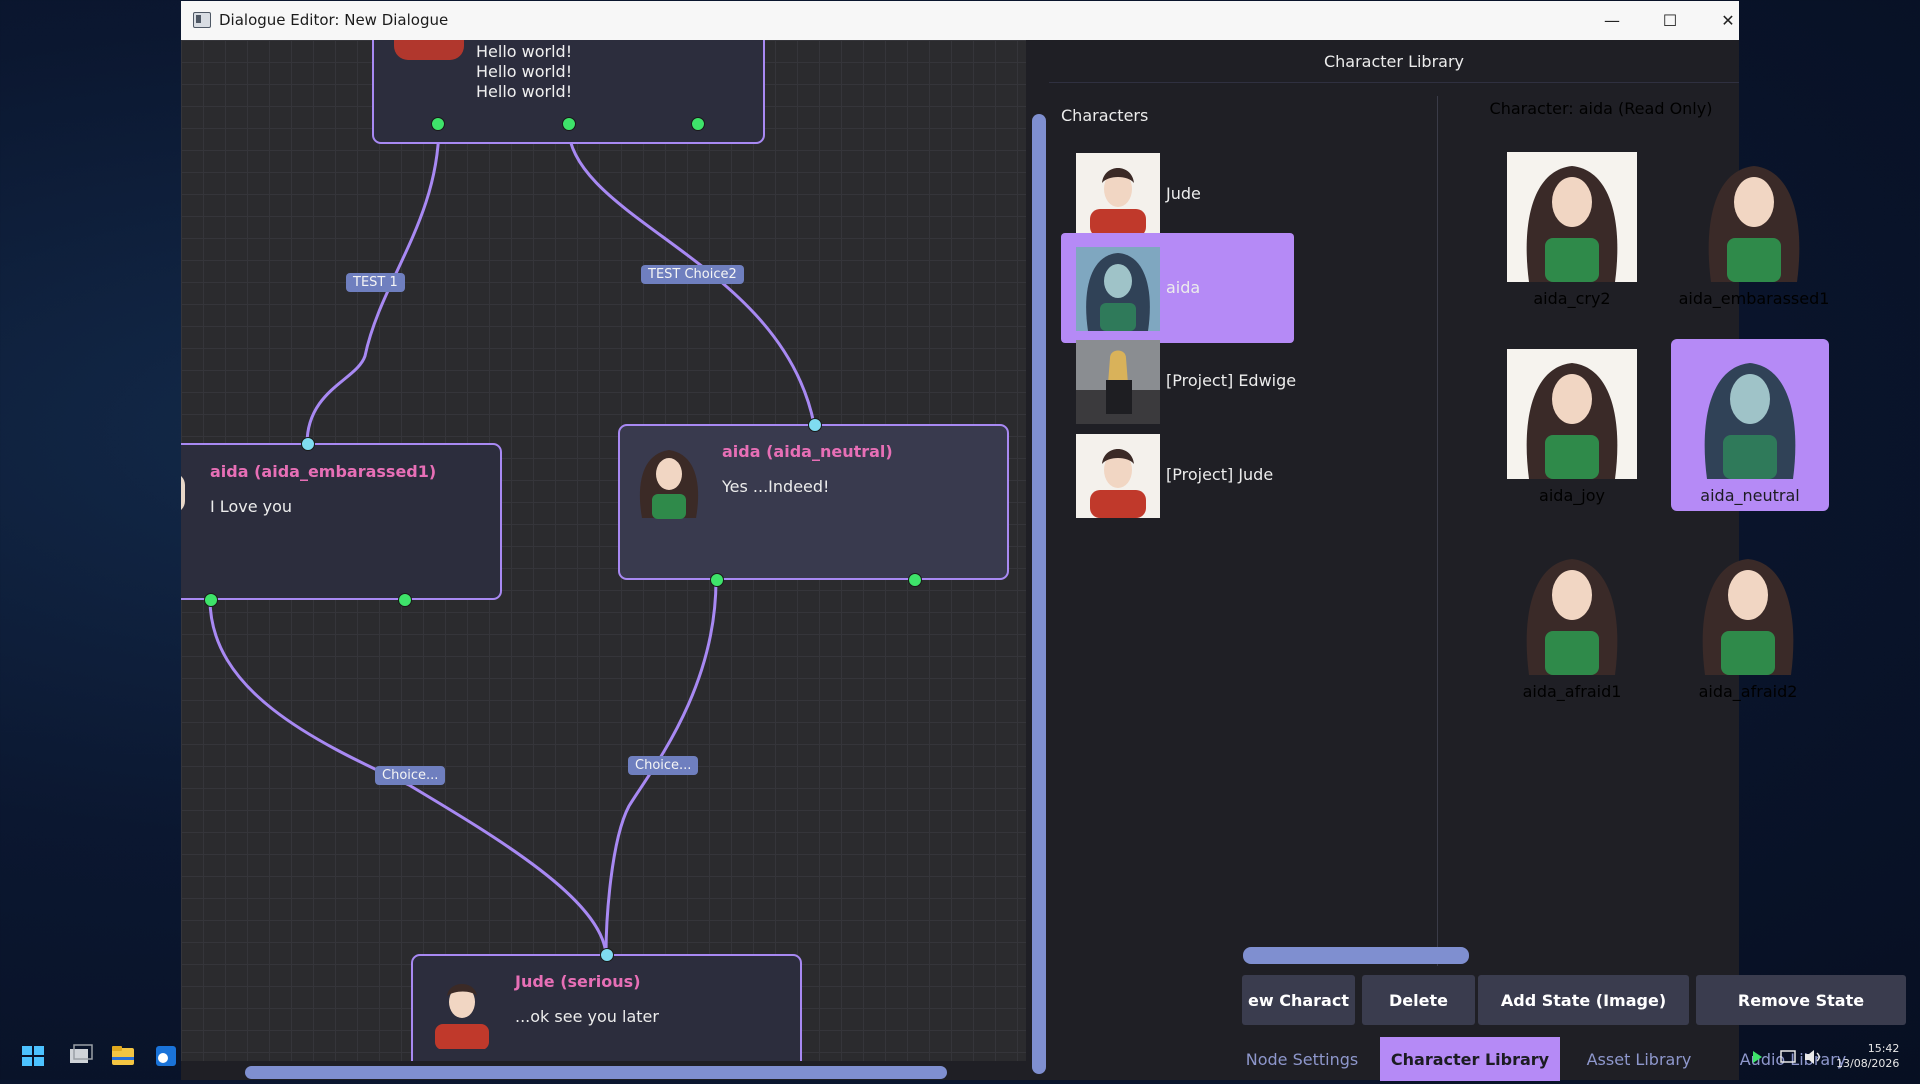 The height and width of the screenshot is (1084, 1920). Describe the element at coordinates (1883, 1048) in the screenshot. I see `clock-time: 15:42` at that location.